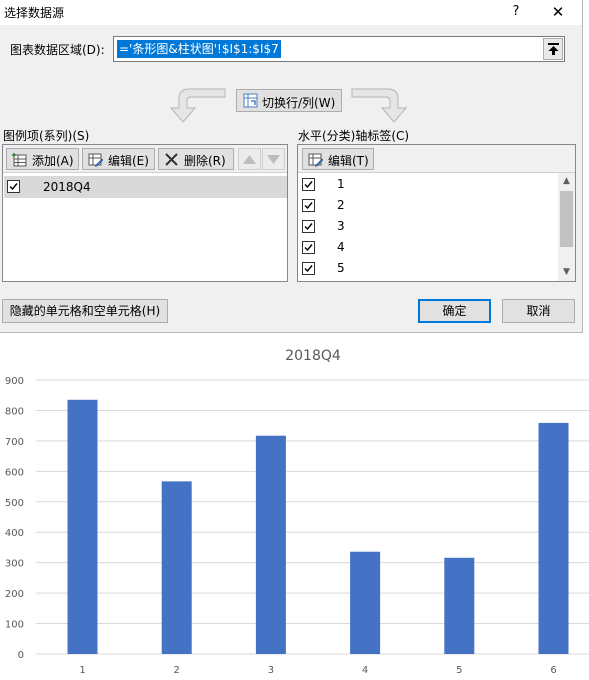  What do you see at coordinates (145, 187) in the screenshot?
I see `series-list-item: 2018Q4` at bounding box center [145, 187].